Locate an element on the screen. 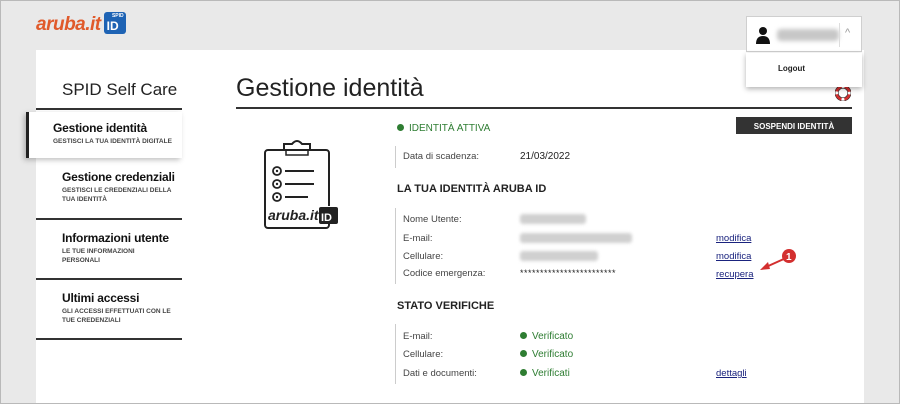 This screenshot has width=900, height=404. verify-phone-status: Verificato is located at coordinates (546, 354).